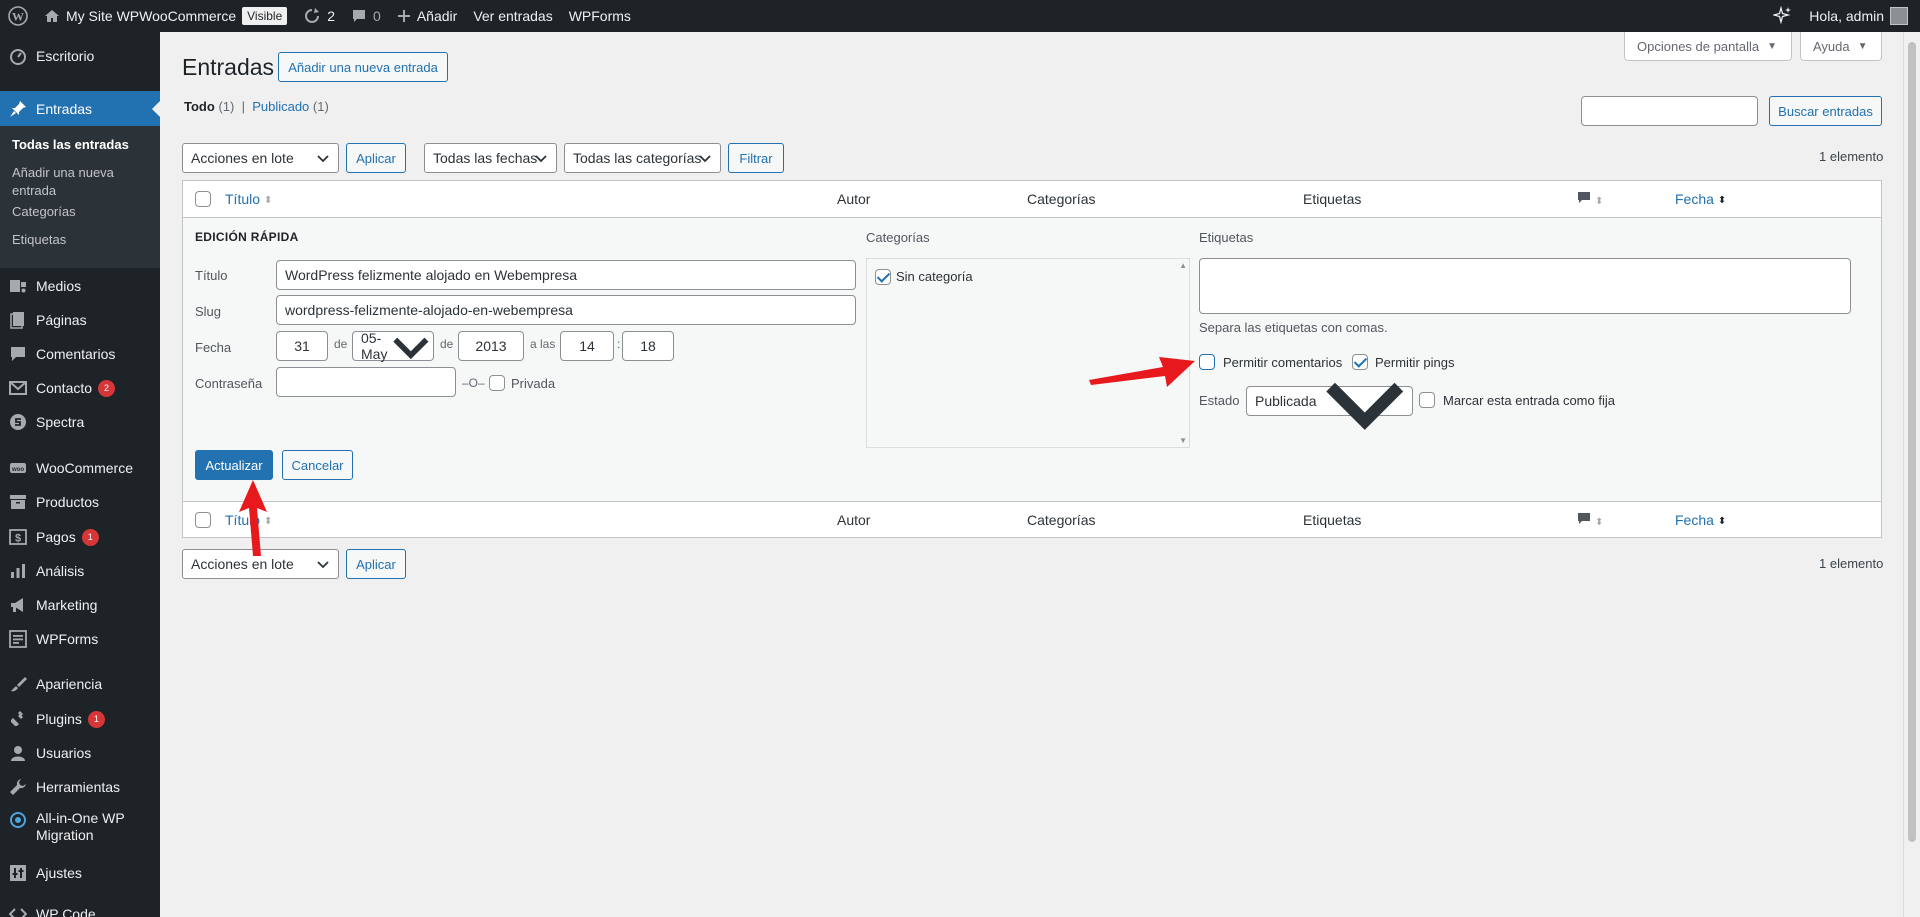 The width and height of the screenshot is (1920, 917). Describe the element at coordinates (366, 16) in the screenshot. I see `comments-link: 0` at that location.